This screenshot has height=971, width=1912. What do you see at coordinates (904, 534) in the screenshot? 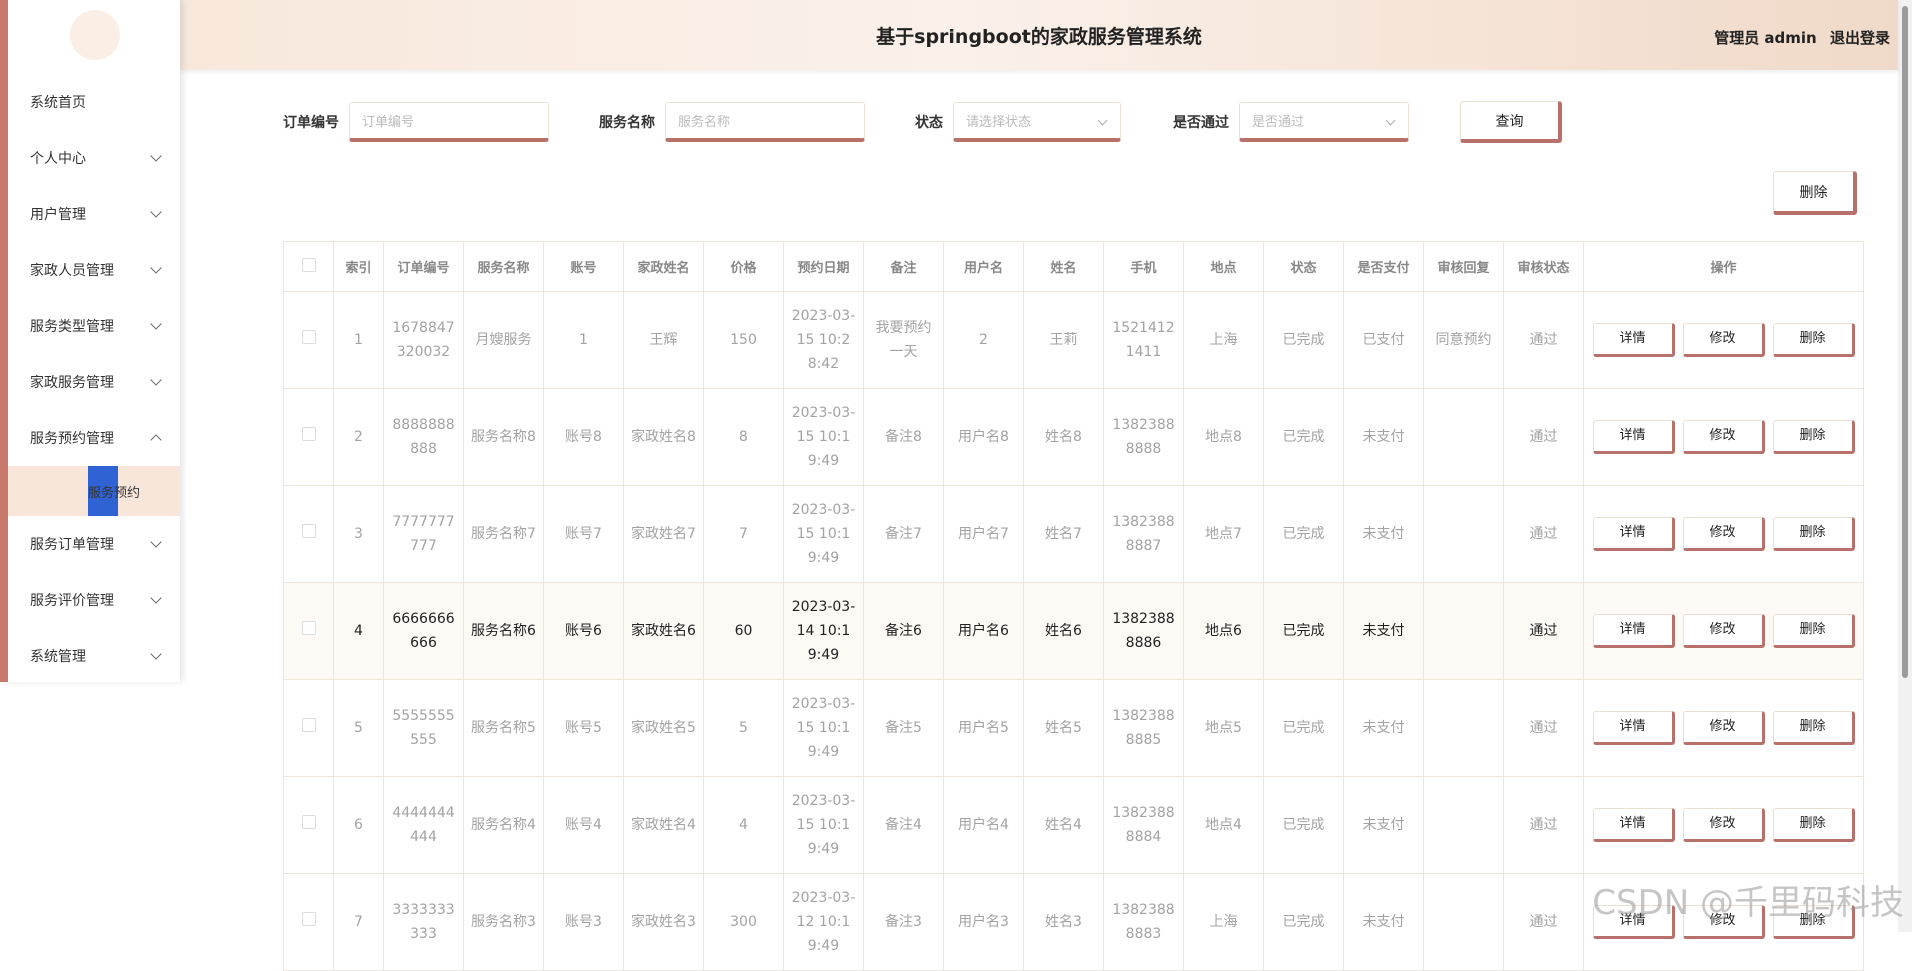
I see `table-cell: 备注7` at bounding box center [904, 534].